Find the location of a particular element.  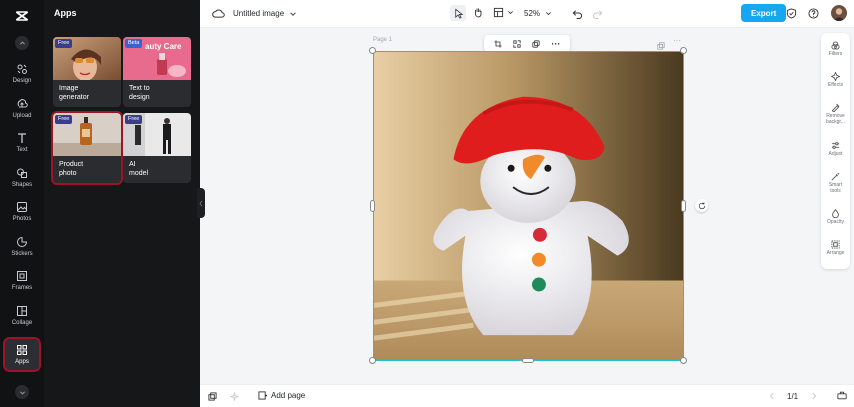

rail-item-design: Design is located at coordinates (22, 74).